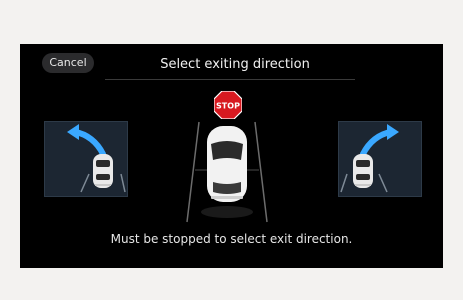 The height and width of the screenshot is (300, 463). I want to click on stop-sign-icon: STOP, so click(228, 105).